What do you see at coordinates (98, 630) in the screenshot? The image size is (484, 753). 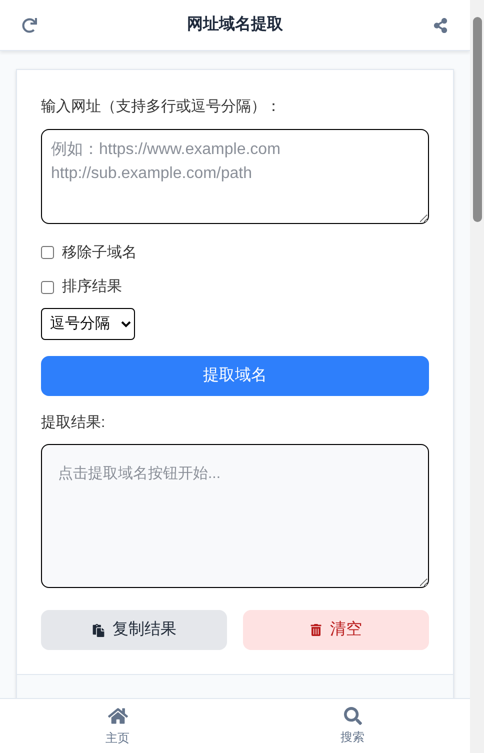 I see `clipboard-icon` at bounding box center [98, 630].